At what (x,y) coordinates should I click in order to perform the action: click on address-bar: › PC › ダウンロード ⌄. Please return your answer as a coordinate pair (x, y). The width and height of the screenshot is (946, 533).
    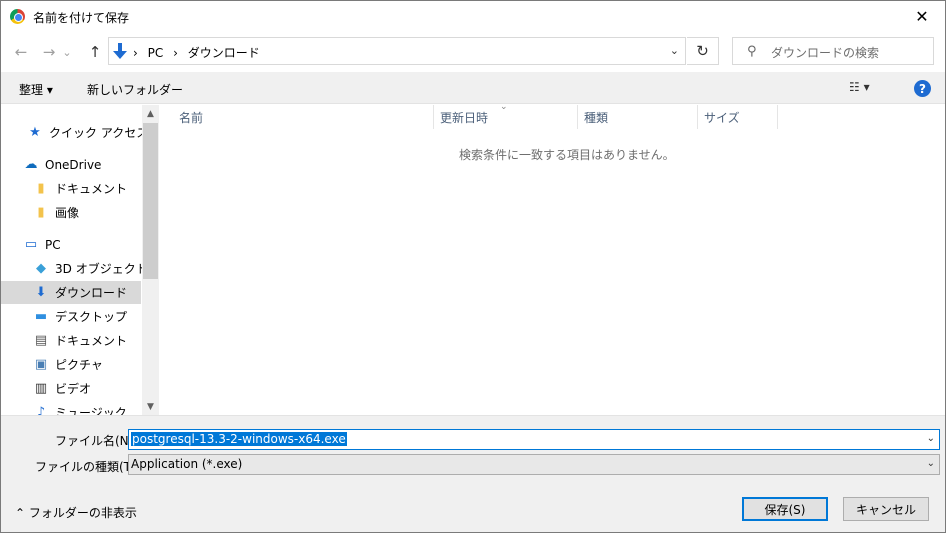
    Looking at the image, I should click on (397, 51).